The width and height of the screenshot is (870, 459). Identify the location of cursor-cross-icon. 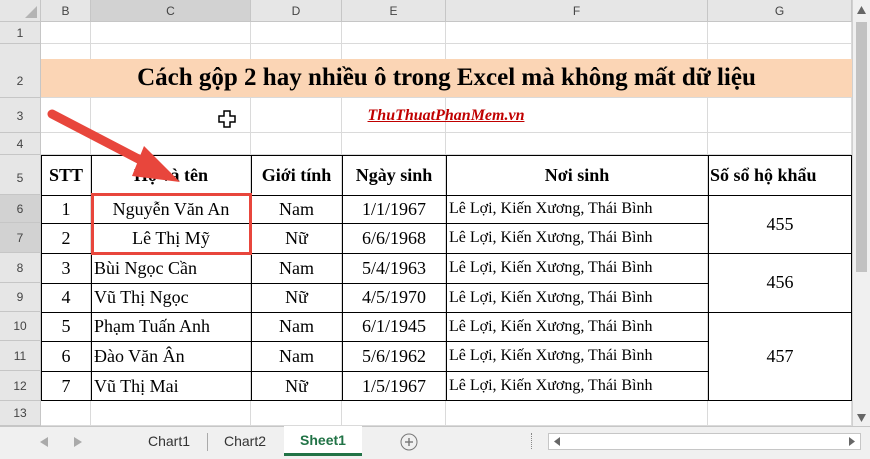
(227, 119).